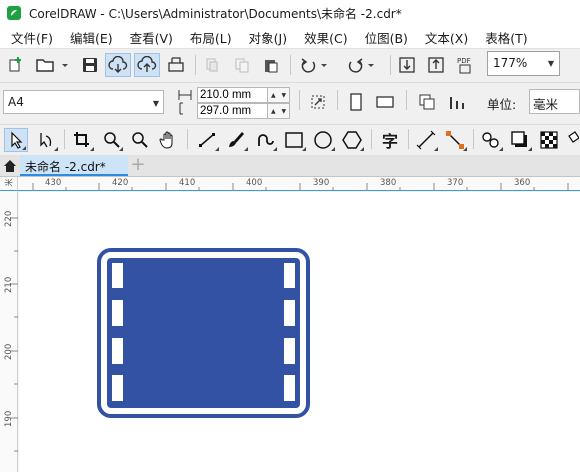 Image resolution: width=580 pixels, height=472 pixels. What do you see at coordinates (74, 165) in the screenshot?
I see `document-tab: 未命名 -2.cdr*` at bounding box center [74, 165].